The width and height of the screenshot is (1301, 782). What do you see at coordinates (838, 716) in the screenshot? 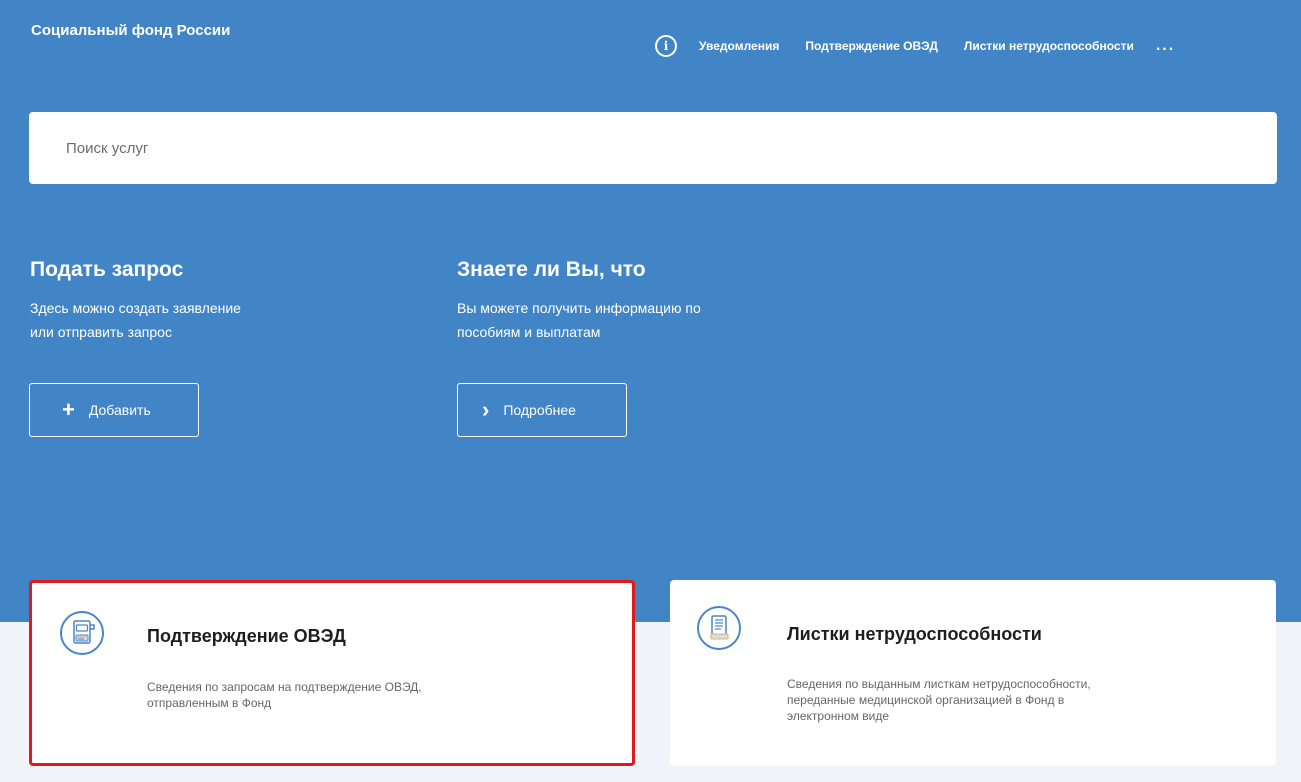
I see `card-desc-line3: электронном виде` at bounding box center [838, 716].